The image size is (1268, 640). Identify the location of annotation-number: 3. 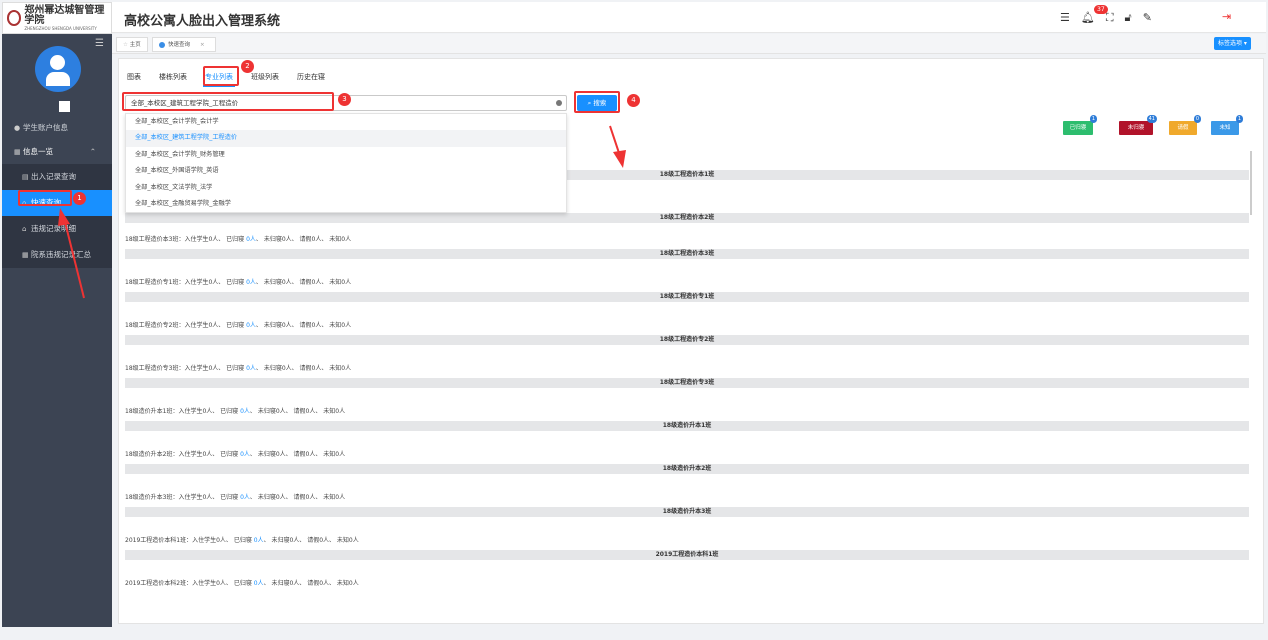
(344, 99).